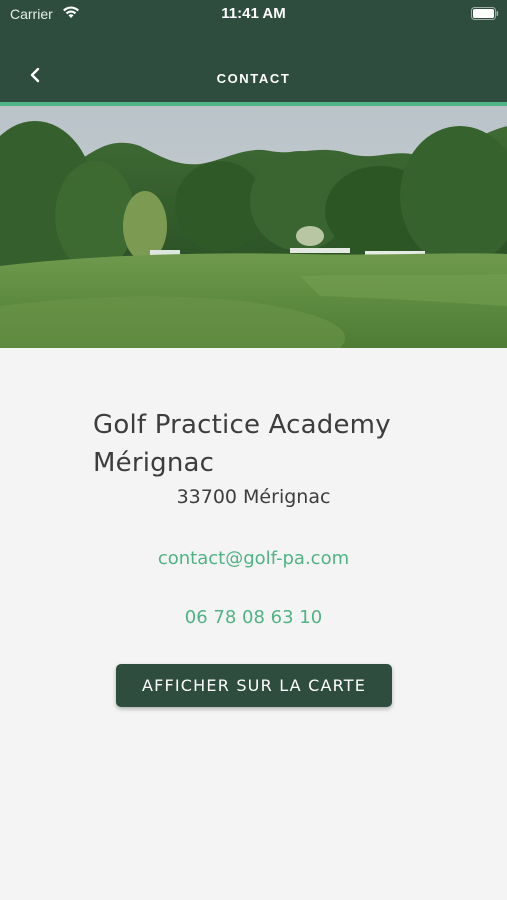 This screenshot has height=900, width=507. Describe the element at coordinates (253, 558) in the screenshot. I see `email-link: contact@golf-pa.com` at that location.